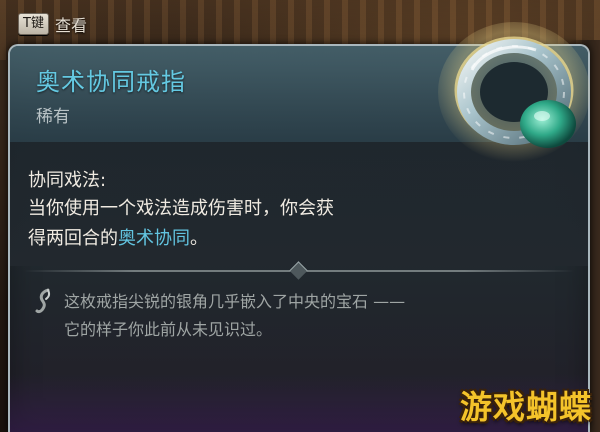 This screenshot has width=600, height=432. I want to click on lore-line-2: 它的样子你此前从未见识过。, so click(168, 329).